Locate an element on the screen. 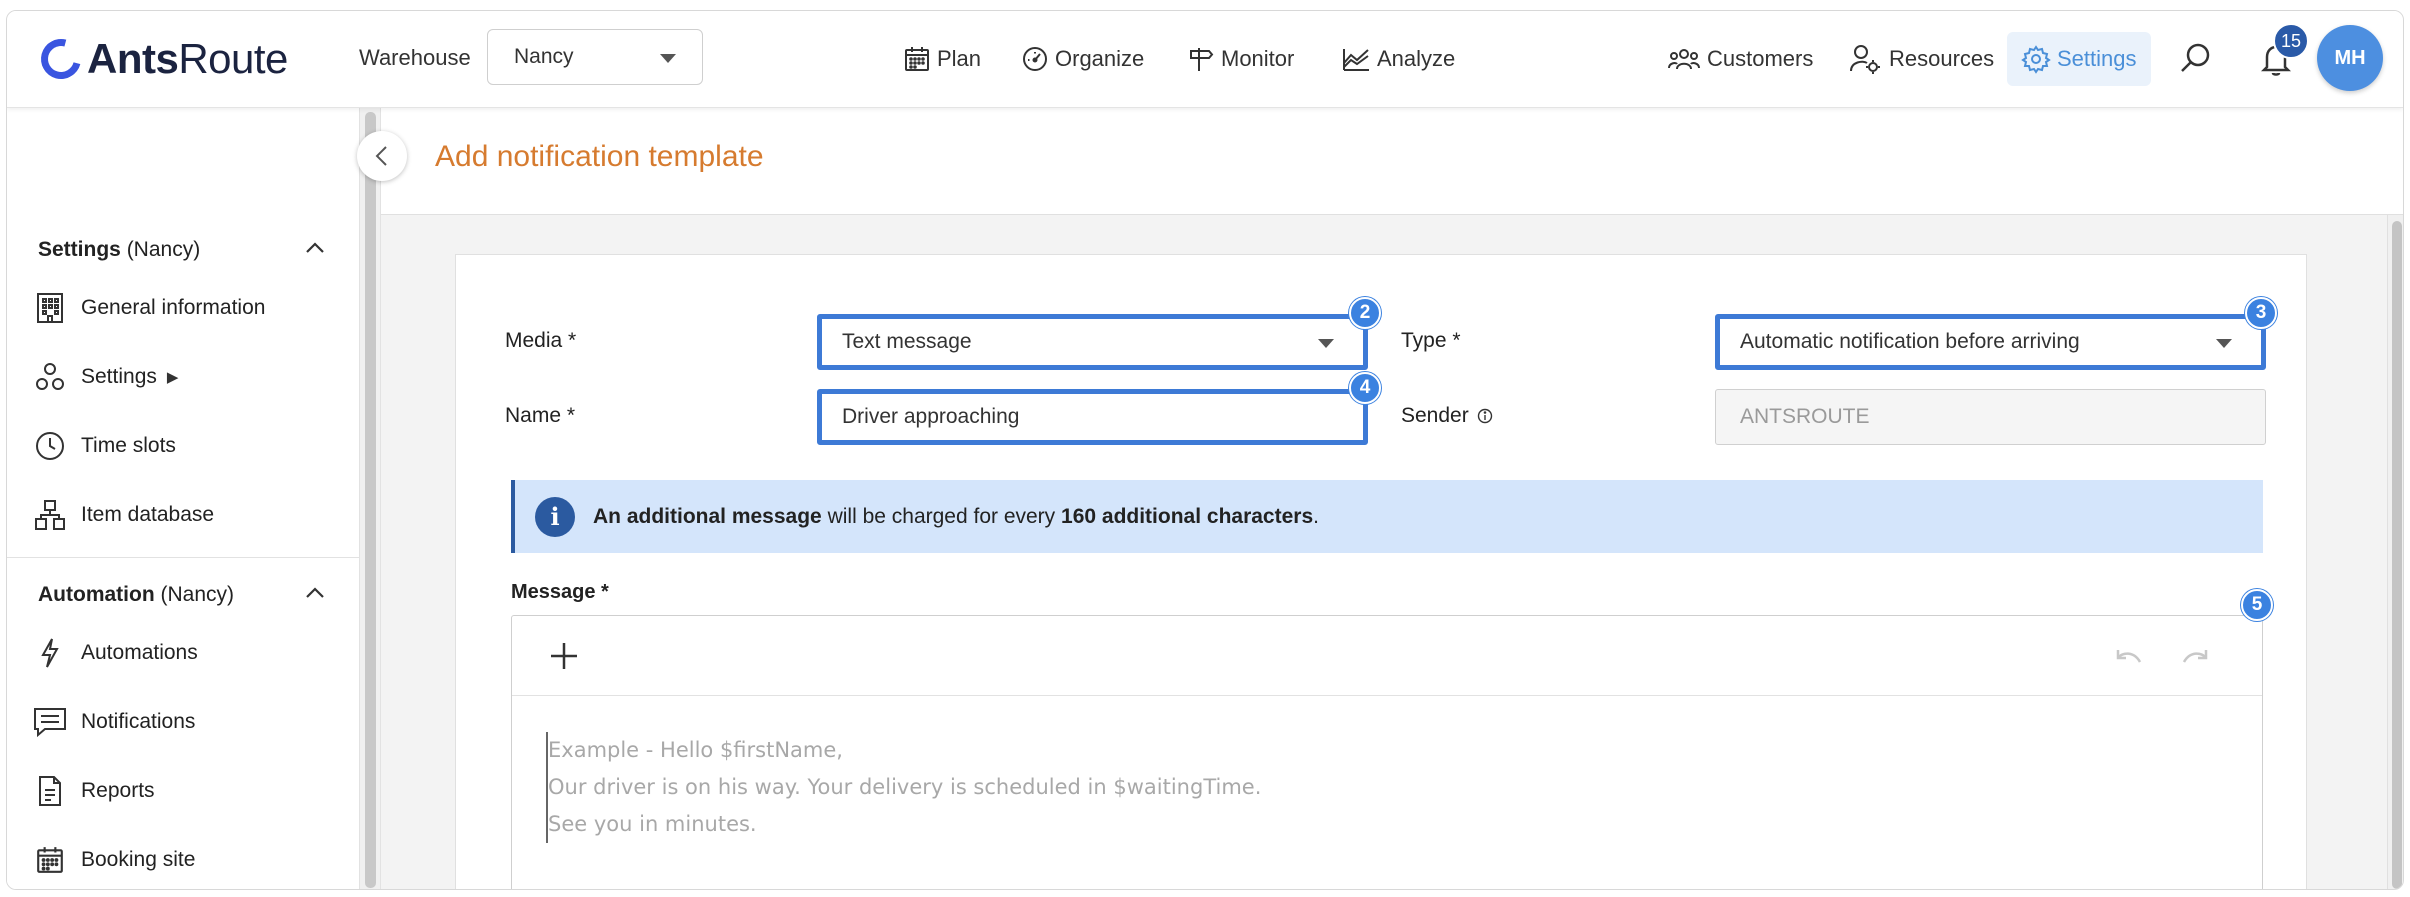 Image resolution: width=2410 pixels, height=897 pixels. page-title: Add notification template is located at coordinates (599, 156).